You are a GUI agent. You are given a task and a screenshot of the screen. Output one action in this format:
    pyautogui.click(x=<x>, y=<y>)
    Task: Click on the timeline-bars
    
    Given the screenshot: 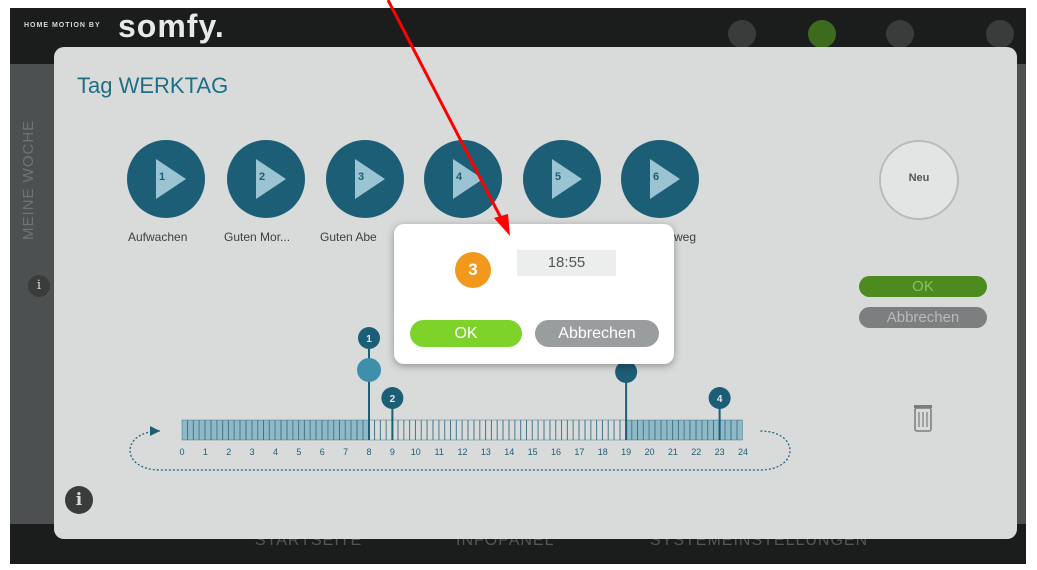 What is the action you would take?
    pyautogui.click(x=462, y=430)
    